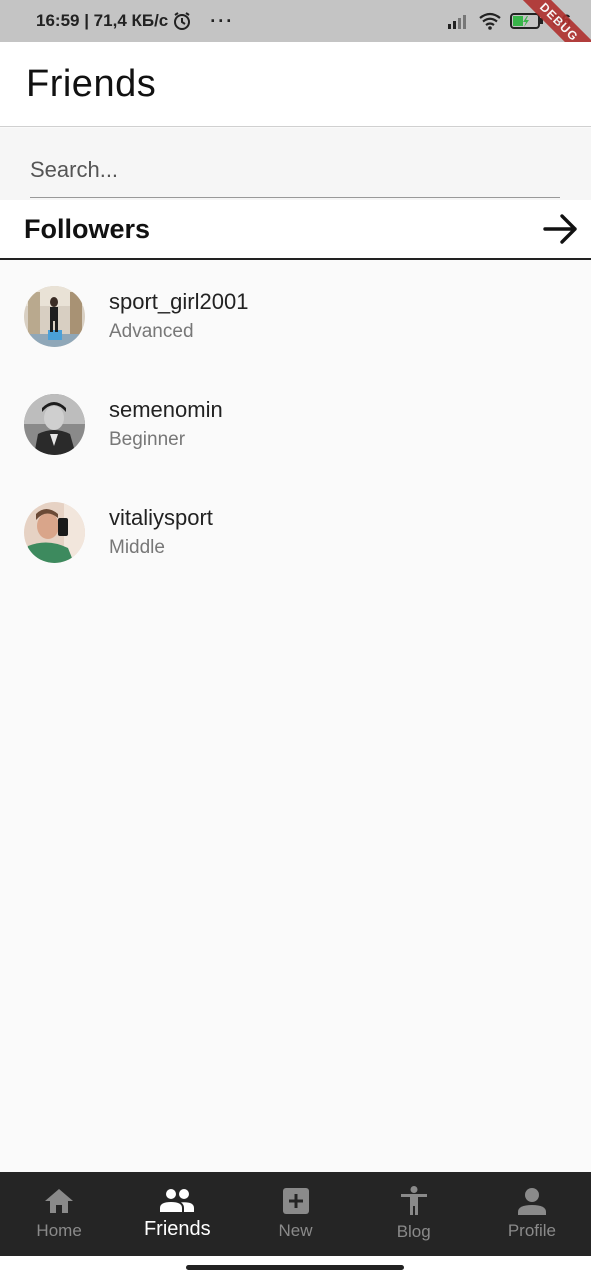 This screenshot has width=591, height=1280. I want to click on accessibility-icon, so click(413, 1200).